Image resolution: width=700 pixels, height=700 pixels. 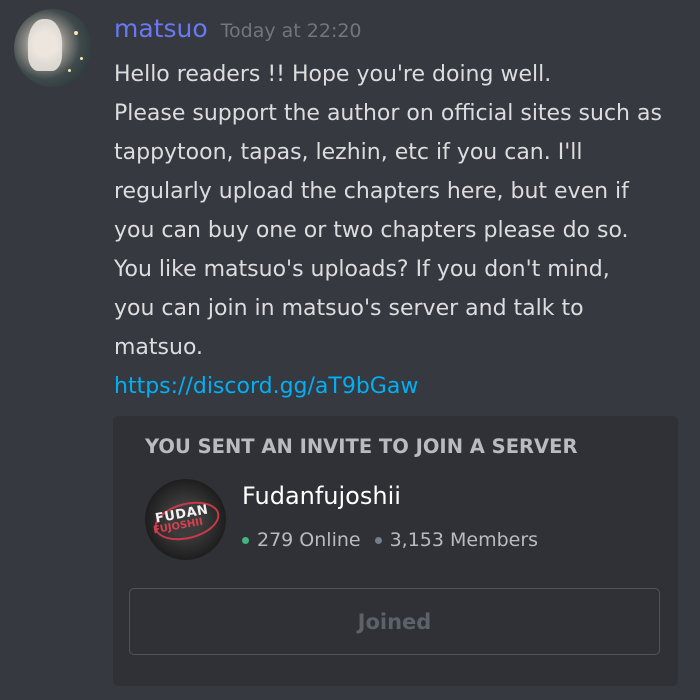 What do you see at coordinates (404, 386) in the screenshot?
I see `invite-link: https://discord.gg/aT9bGaw` at bounding box center [404, 386].